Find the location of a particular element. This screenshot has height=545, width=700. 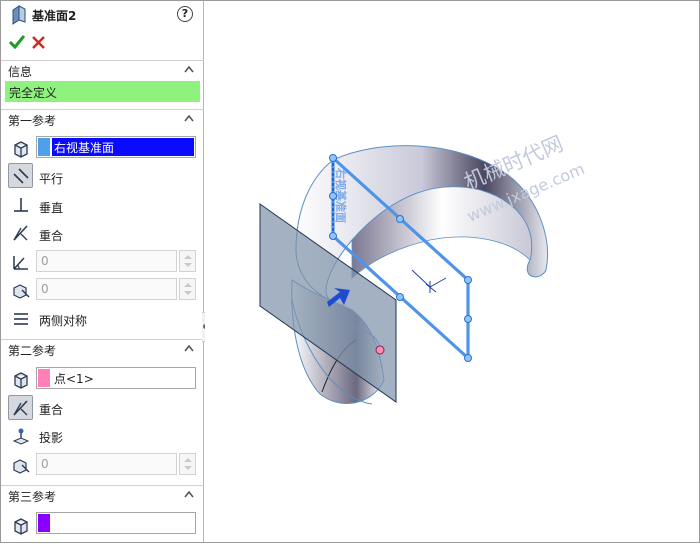

angle-icon is located at coordinates (20, 262).